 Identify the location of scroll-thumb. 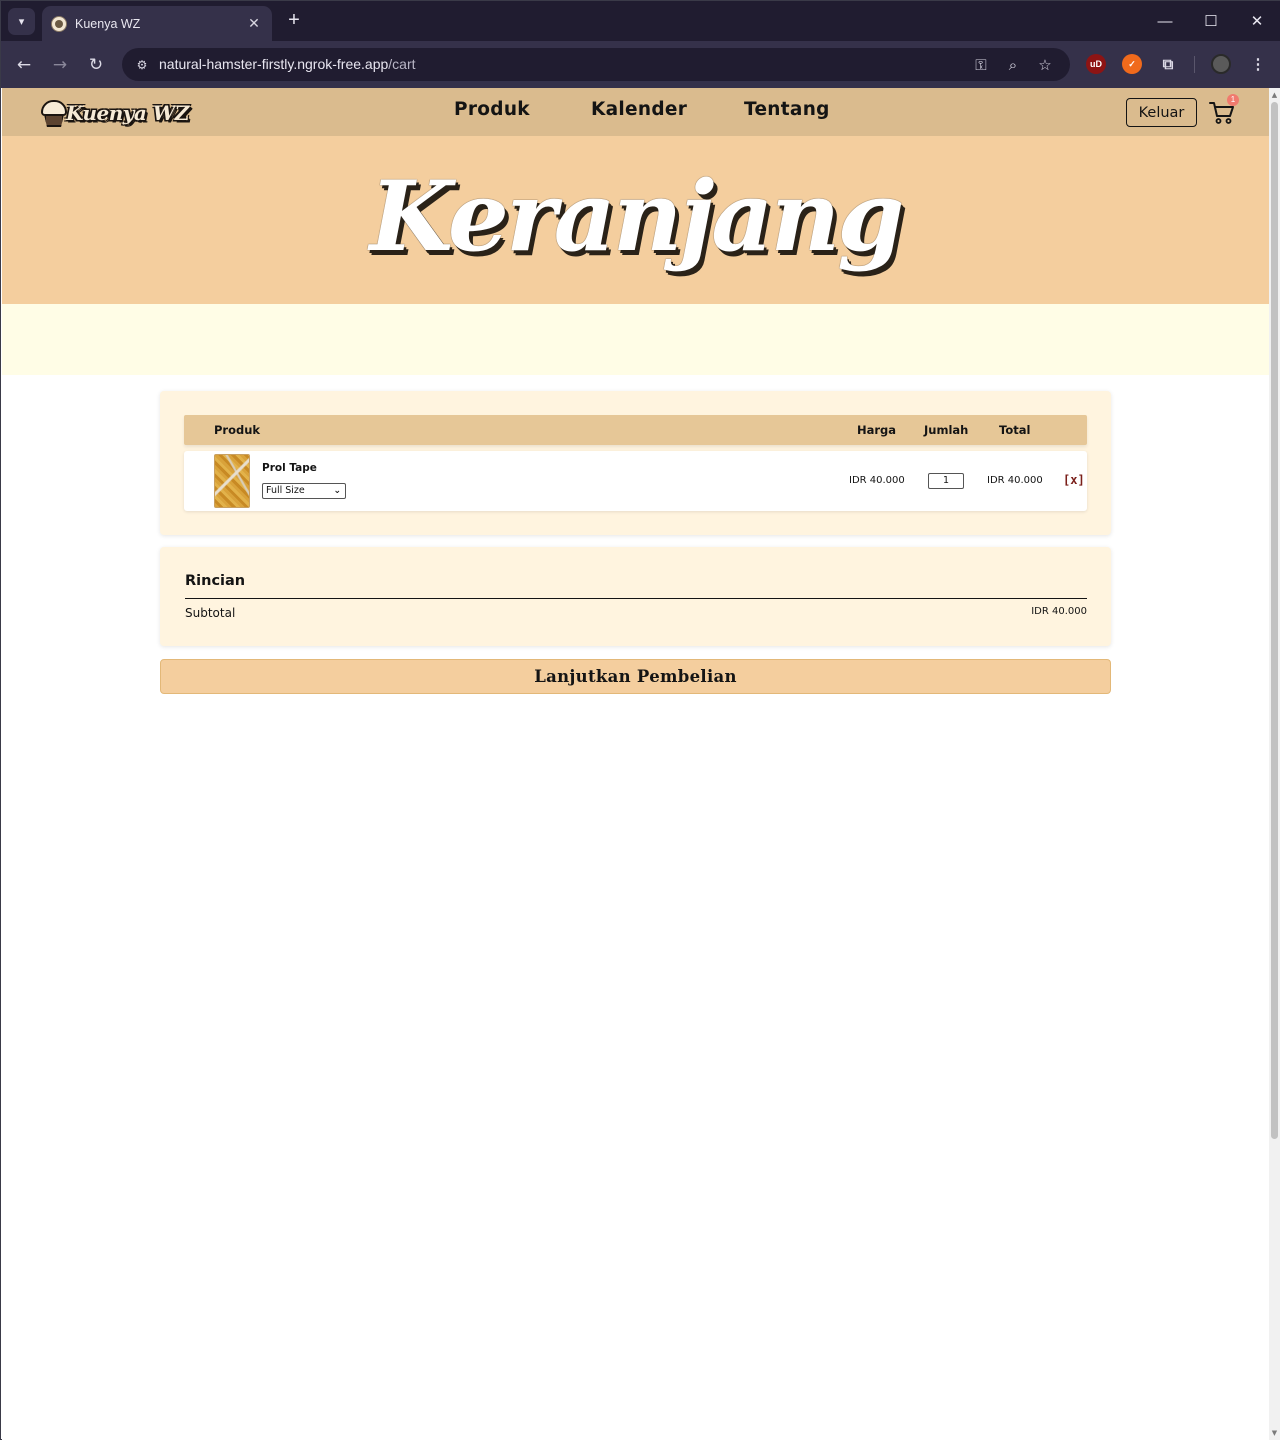
(1274, 620).